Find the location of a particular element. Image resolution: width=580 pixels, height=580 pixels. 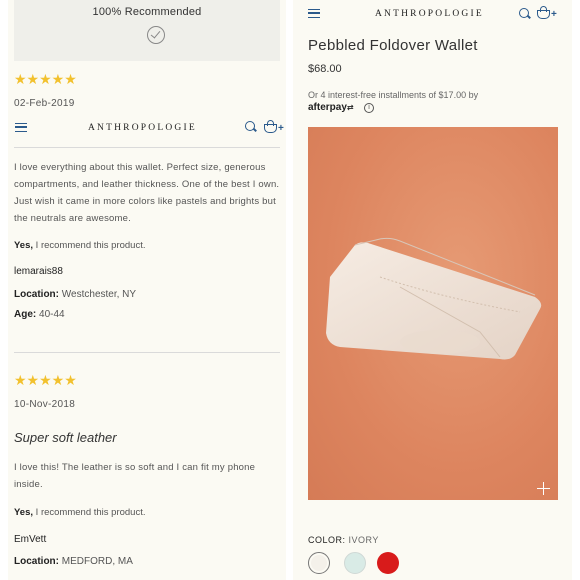

review-title: Super soft leather is located at coordinates (65, 437).